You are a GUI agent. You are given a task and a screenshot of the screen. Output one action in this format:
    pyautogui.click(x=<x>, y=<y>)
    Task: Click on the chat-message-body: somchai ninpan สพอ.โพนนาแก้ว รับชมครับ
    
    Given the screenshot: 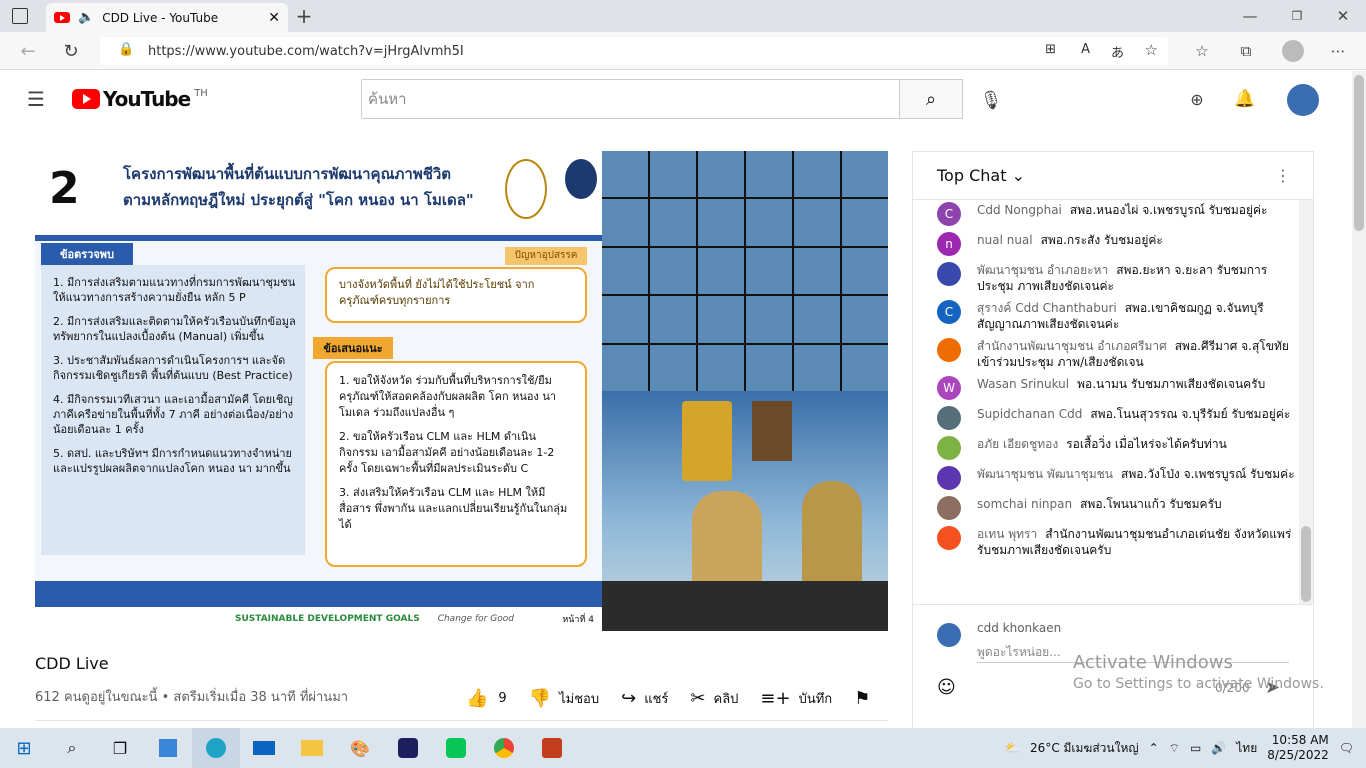 What is the action you would take?
    pyautogui.click(x=1099, y=508)
    